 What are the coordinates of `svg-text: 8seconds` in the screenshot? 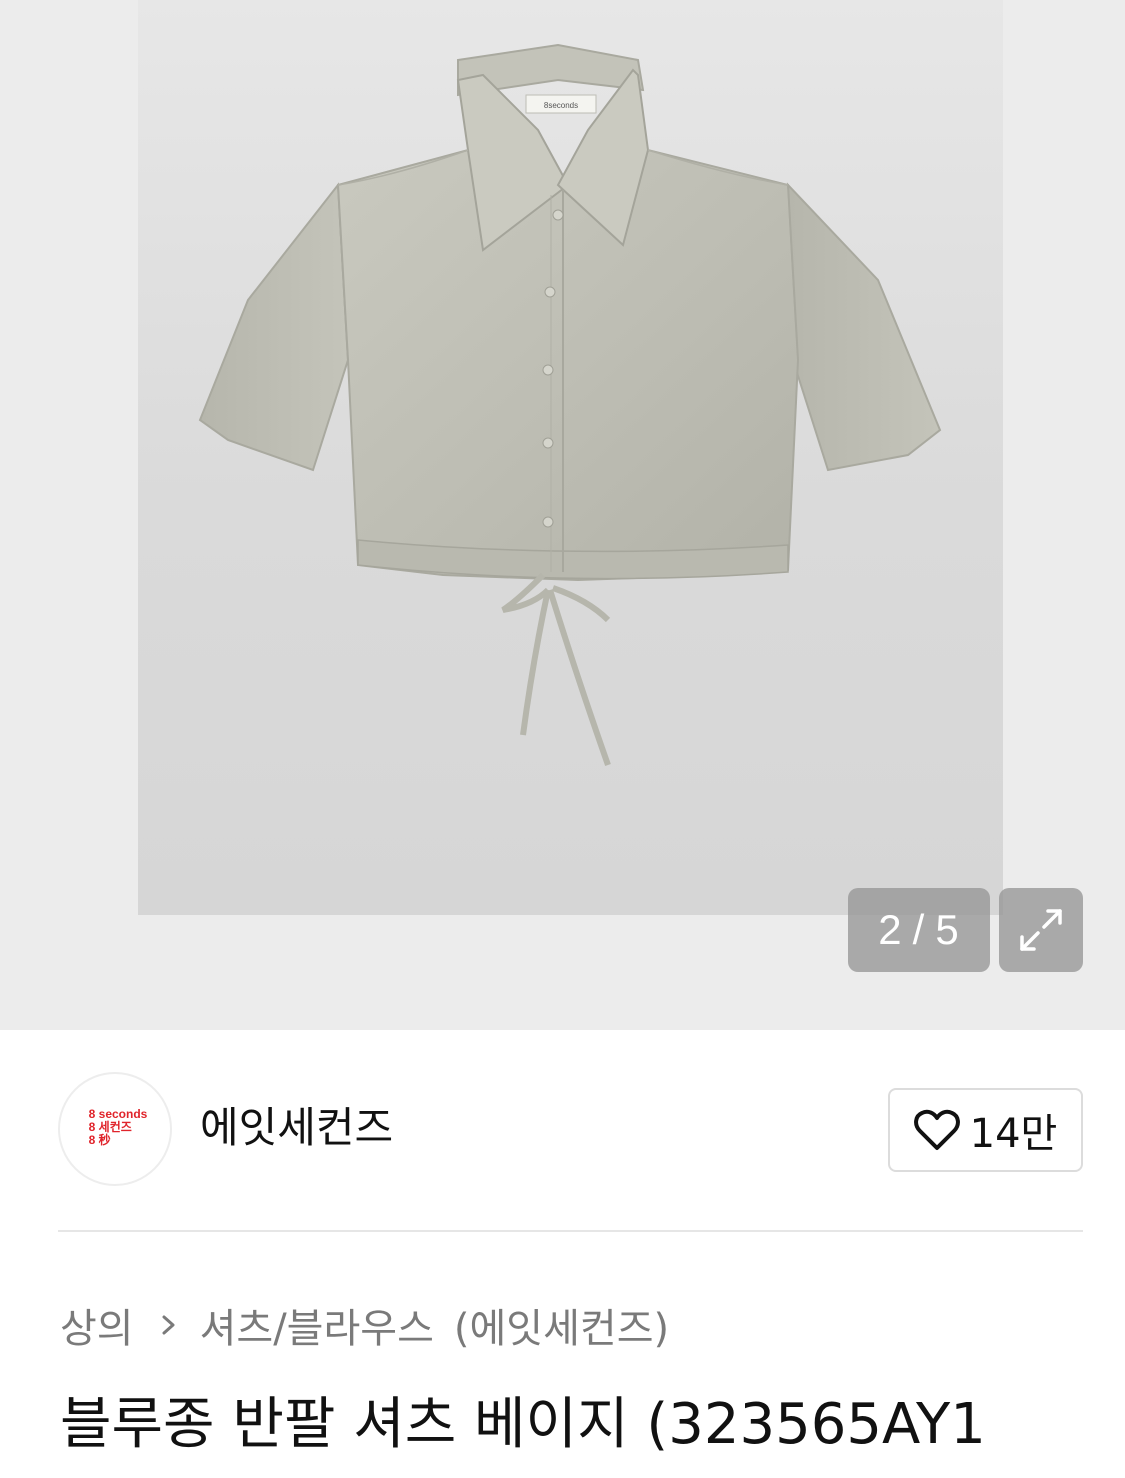 It's located at (561, 105).